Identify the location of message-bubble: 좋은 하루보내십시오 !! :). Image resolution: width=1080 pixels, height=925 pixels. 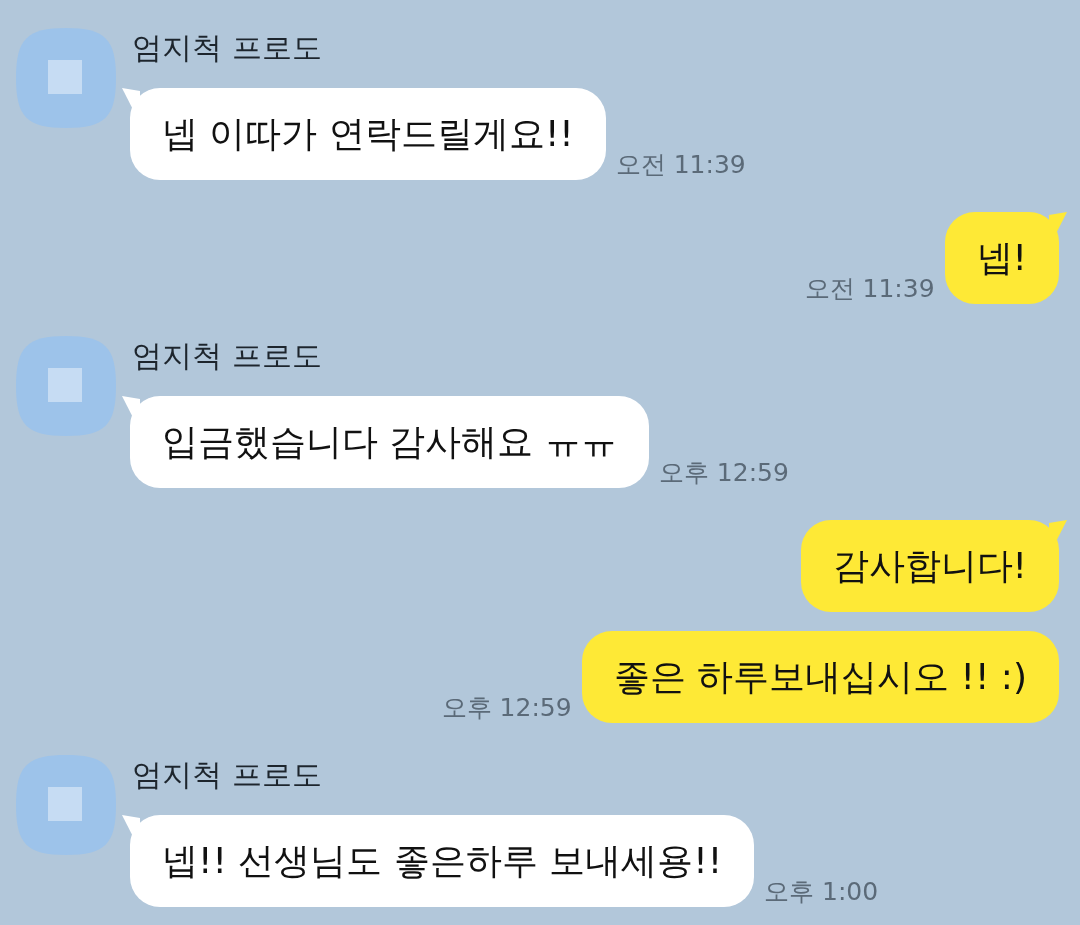
(820, 677).